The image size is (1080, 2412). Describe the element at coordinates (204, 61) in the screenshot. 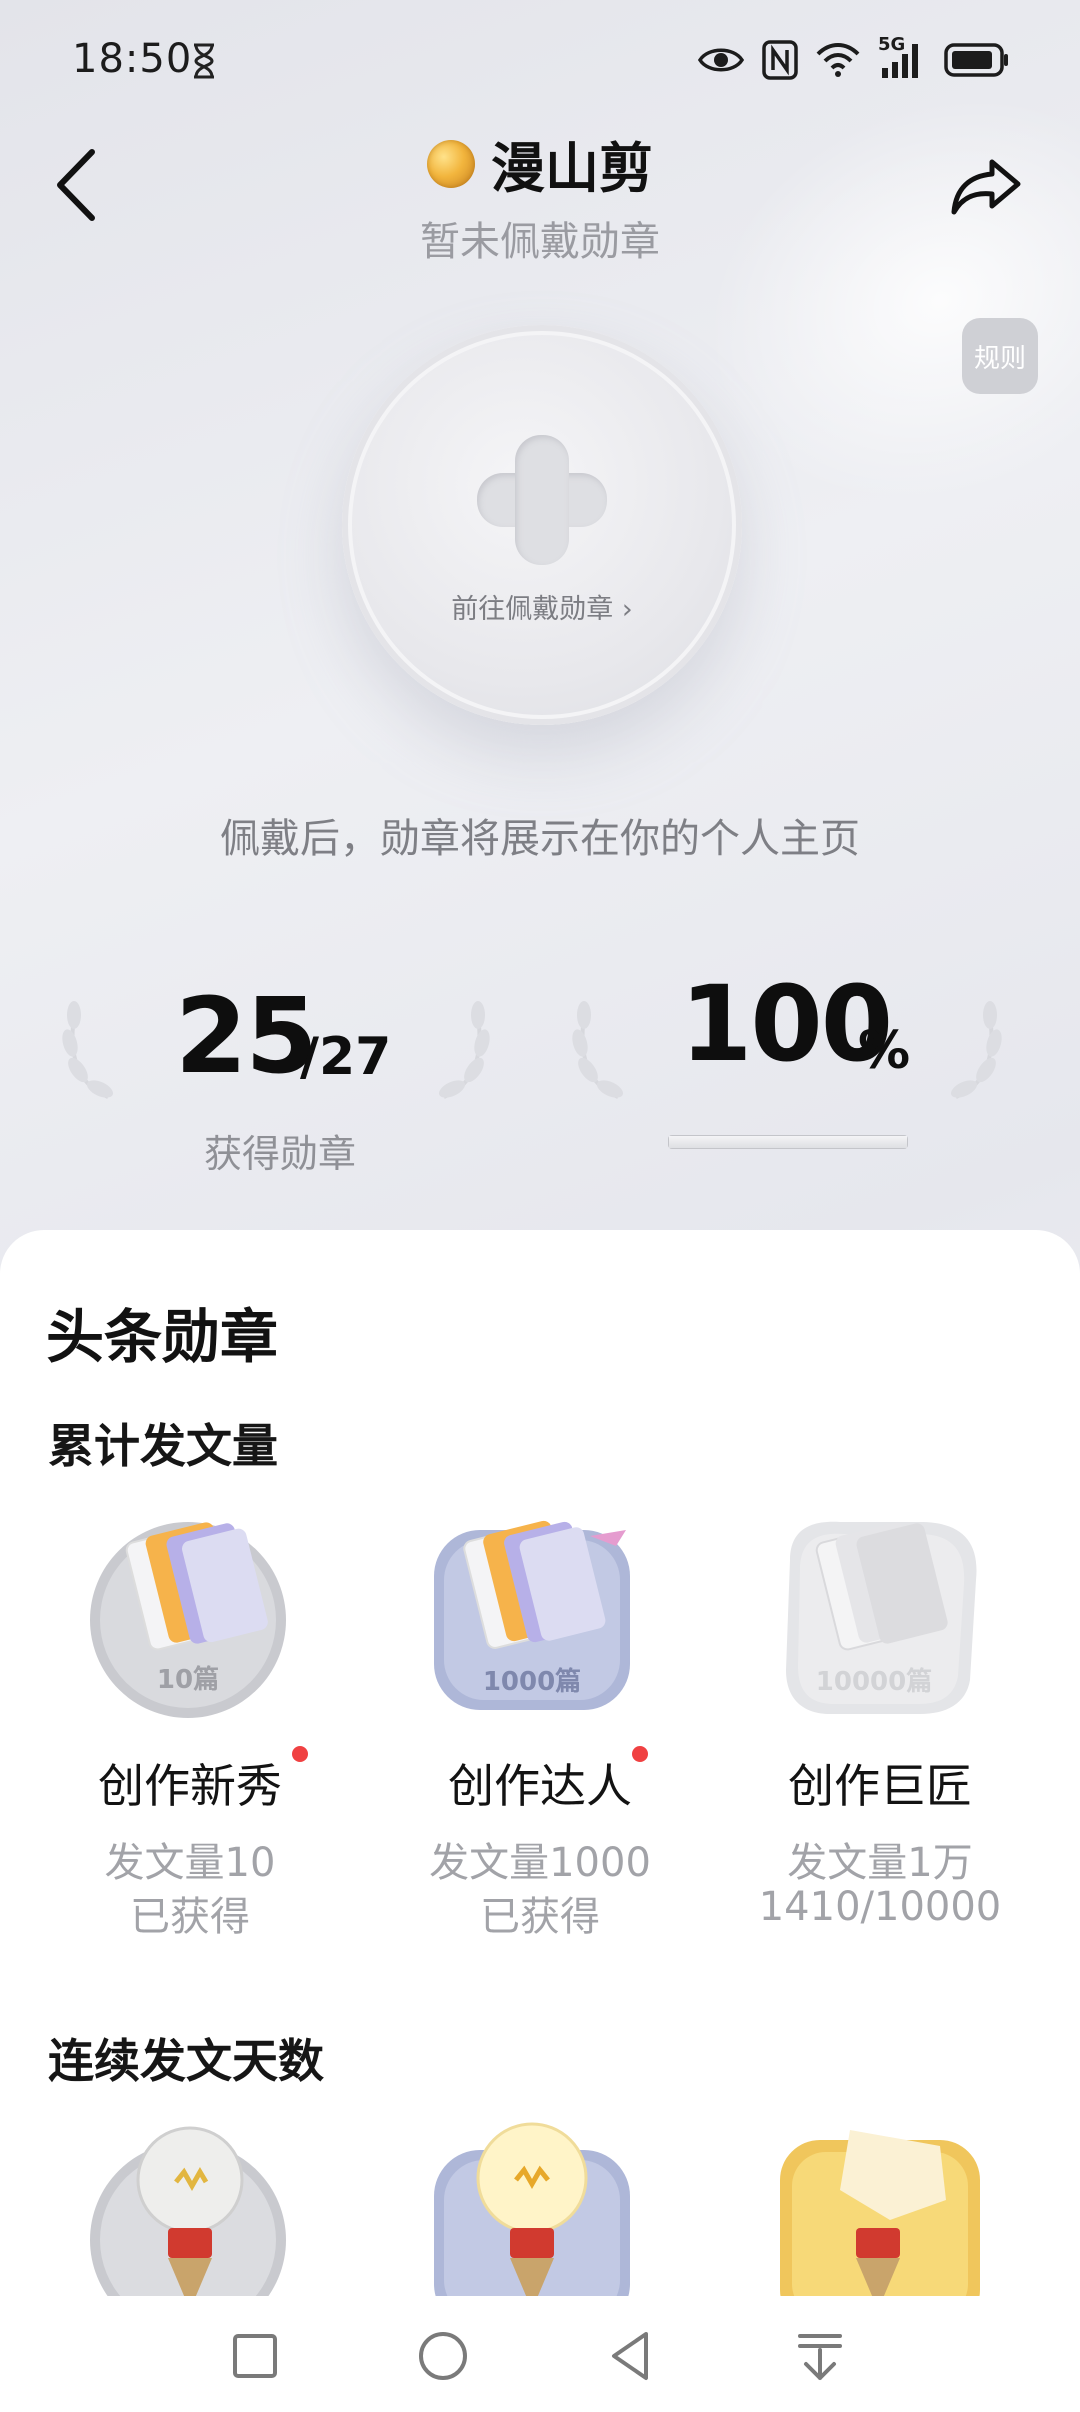

I see `hourglass-icon` at that location.